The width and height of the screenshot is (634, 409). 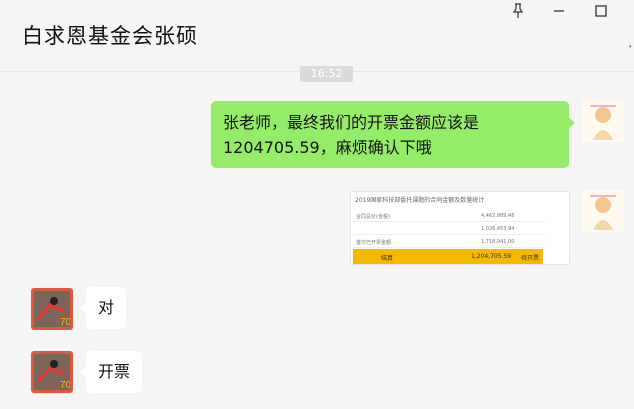 What do you see at coordinates (491, 256) in the screenshot?
I see `sheet-highlight-value: 1,204,705.59` at bounding box center [491, 256].